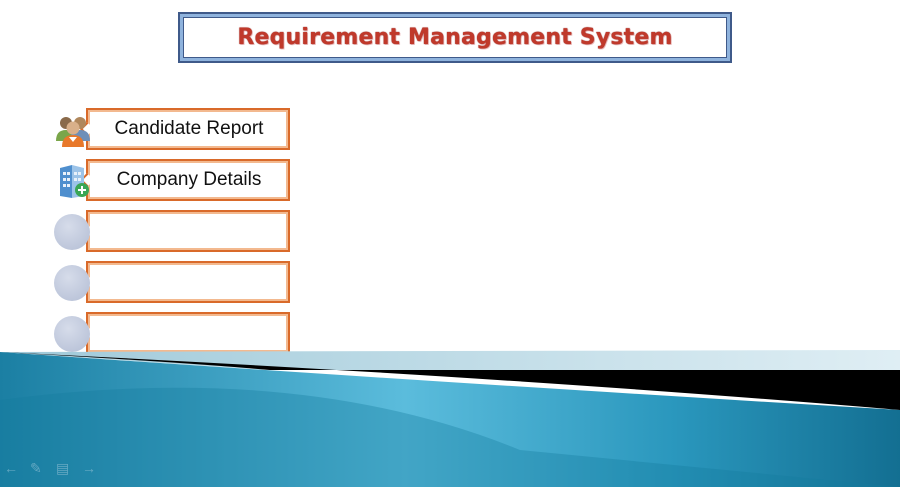 Image resolution: width=900 pixels, height=487 pixels. What do you see at coordinates (90, 468) in the screenshot?
I see `arrow-right-icon: →` at bounding box center [90, 468].